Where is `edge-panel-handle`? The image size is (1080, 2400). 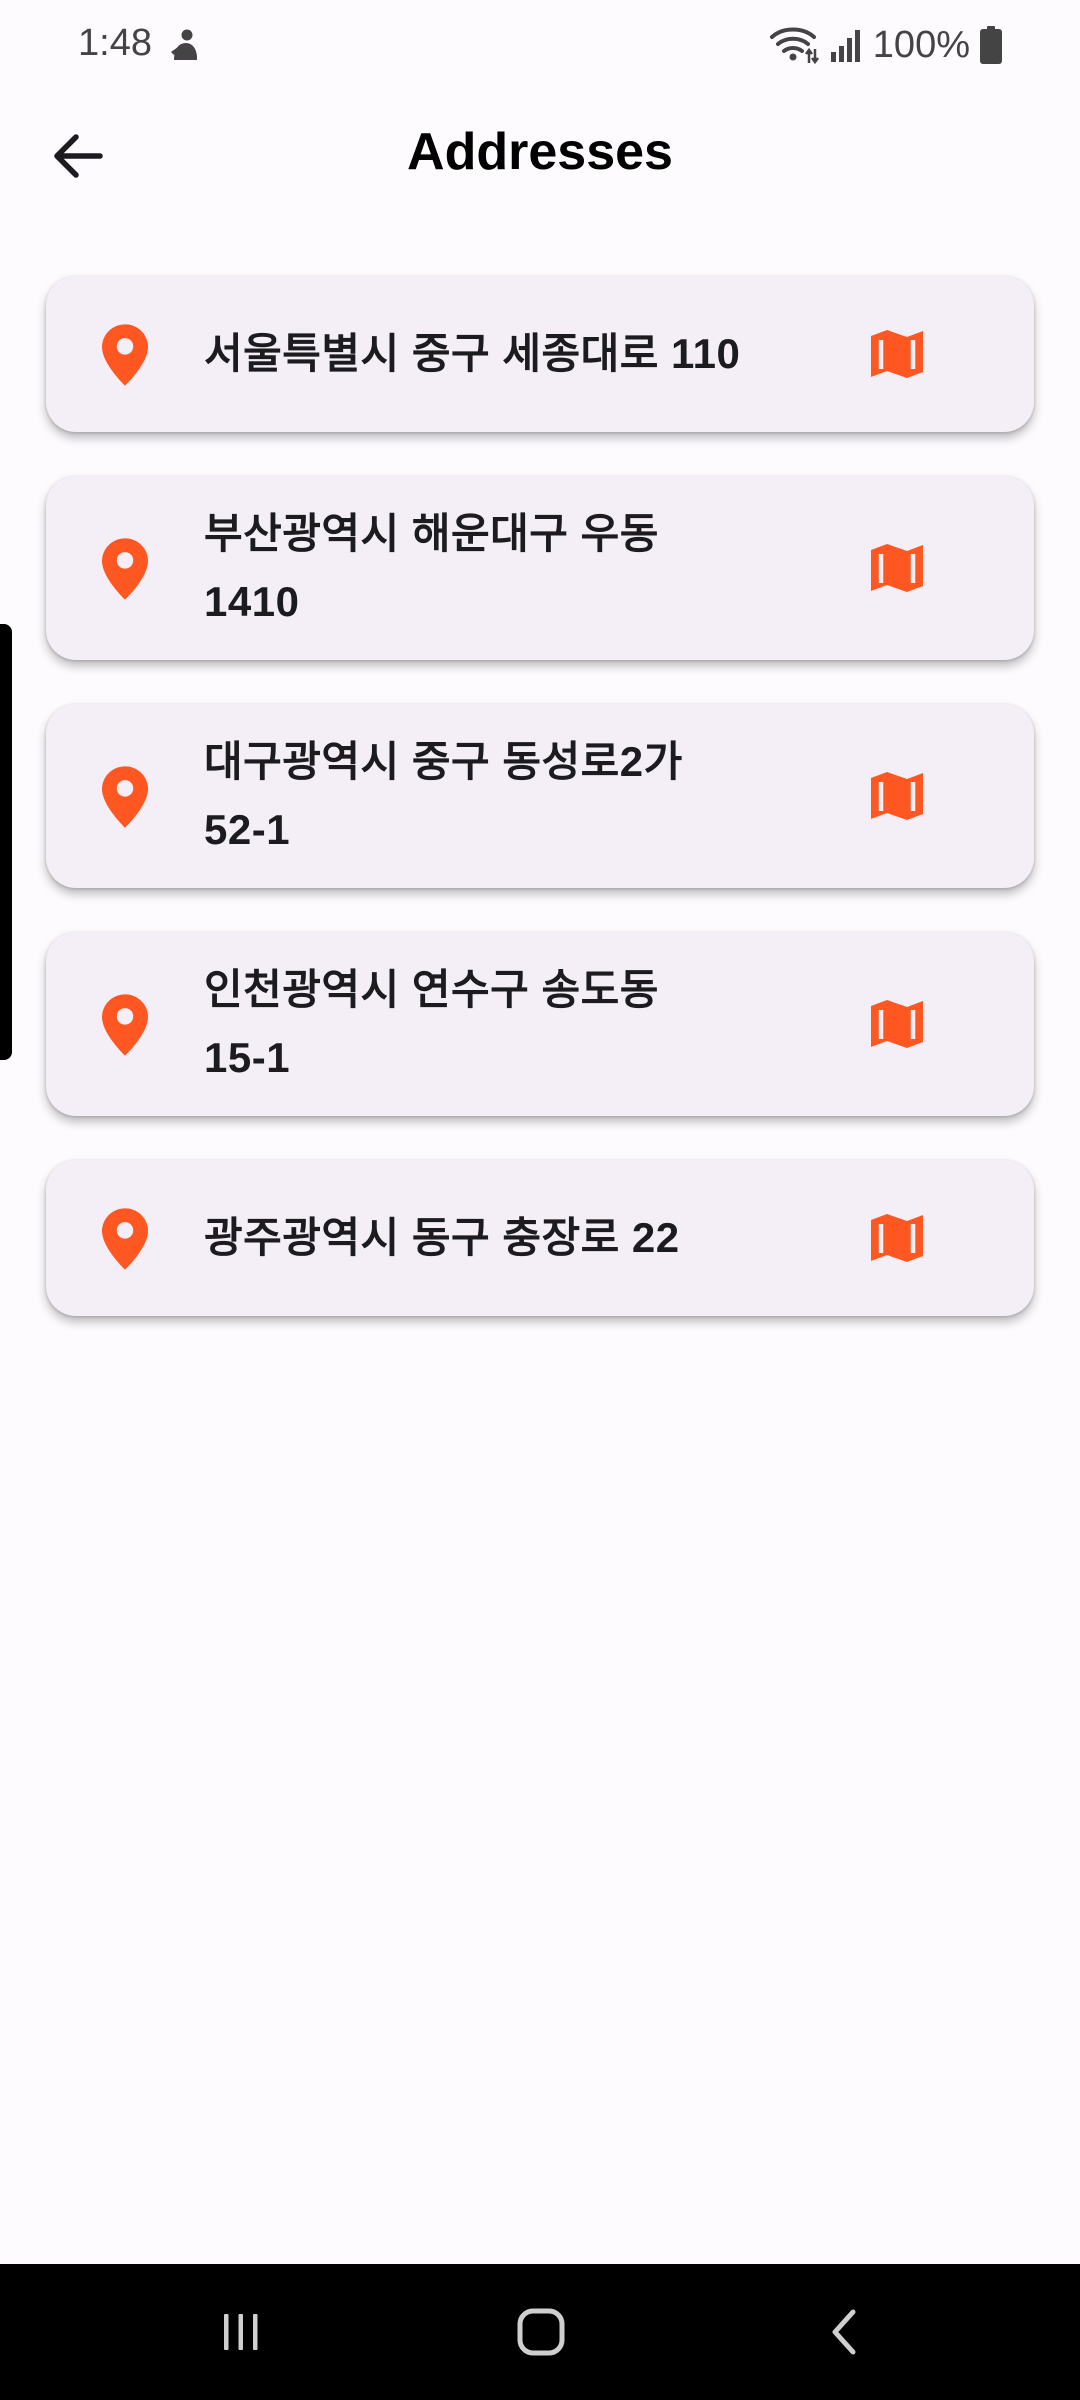
edge-panel-handle is located at coordinates (6, 842).